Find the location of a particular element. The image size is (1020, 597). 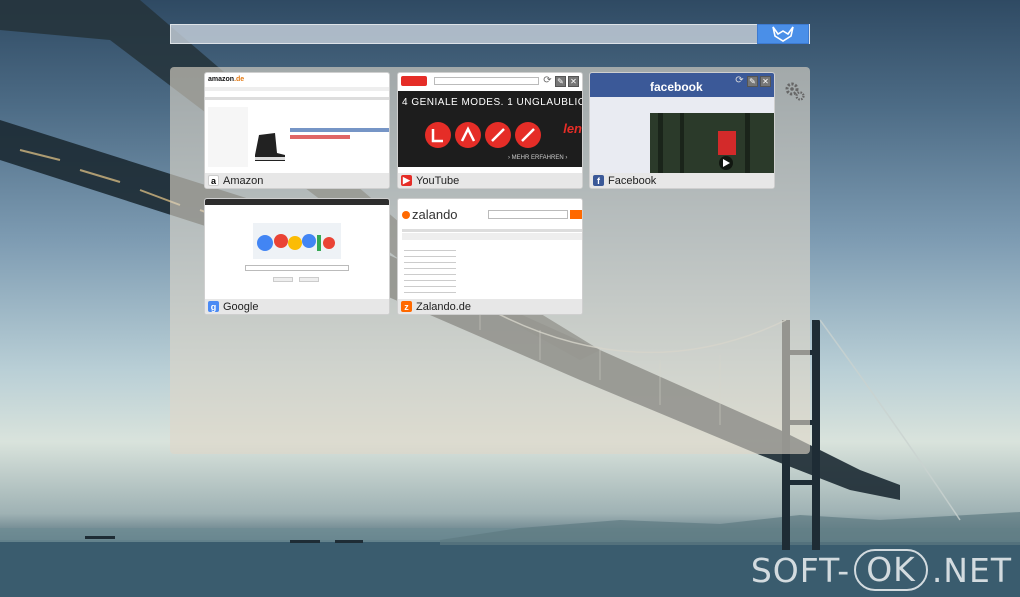

tile-label: g Google is located at coordinates (297, 306).